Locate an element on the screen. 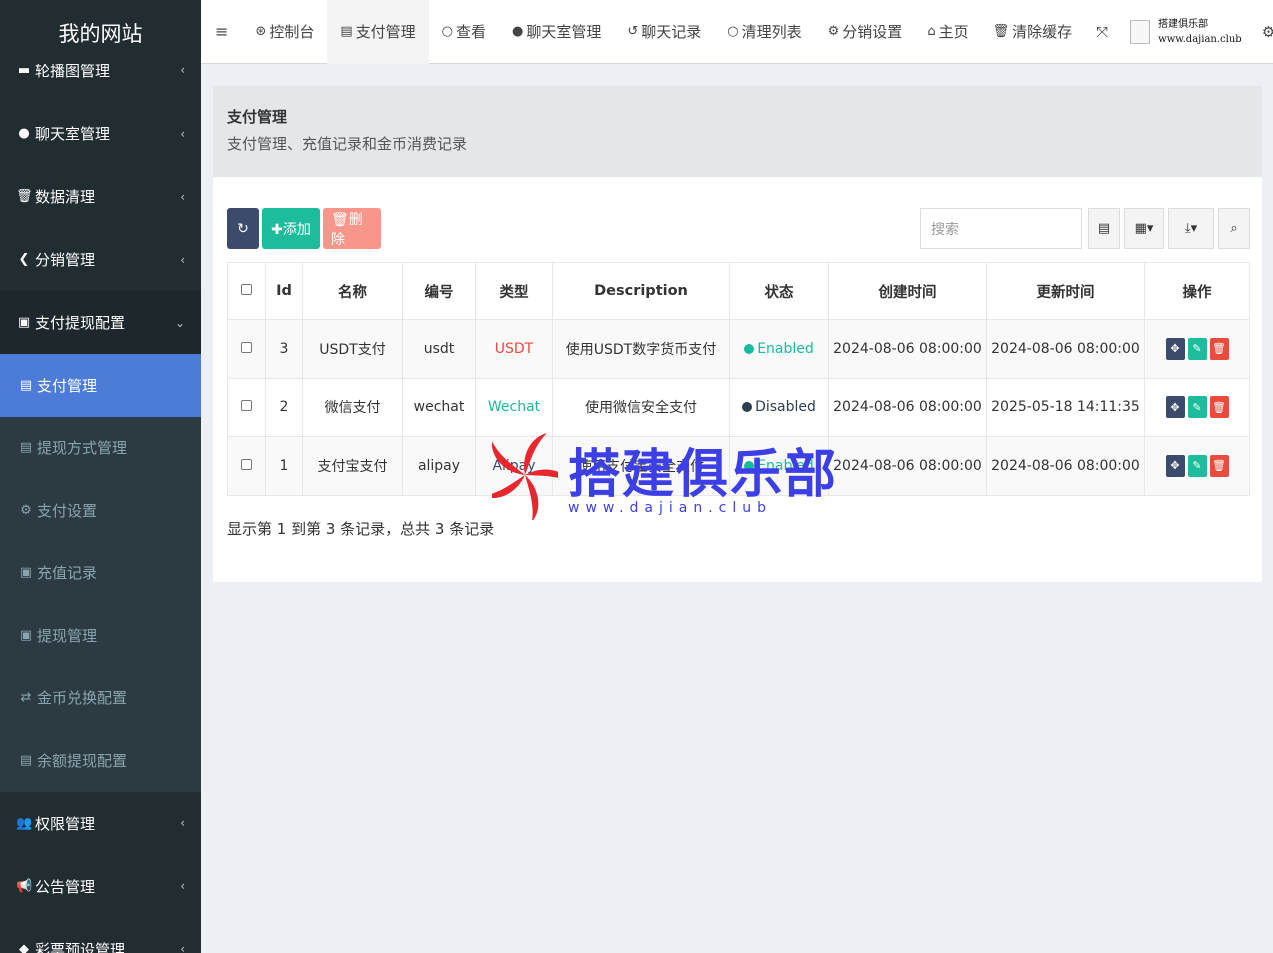 The image size is (1273, 953). site-logo: 我的网站 is located at coordinates (100, 32).